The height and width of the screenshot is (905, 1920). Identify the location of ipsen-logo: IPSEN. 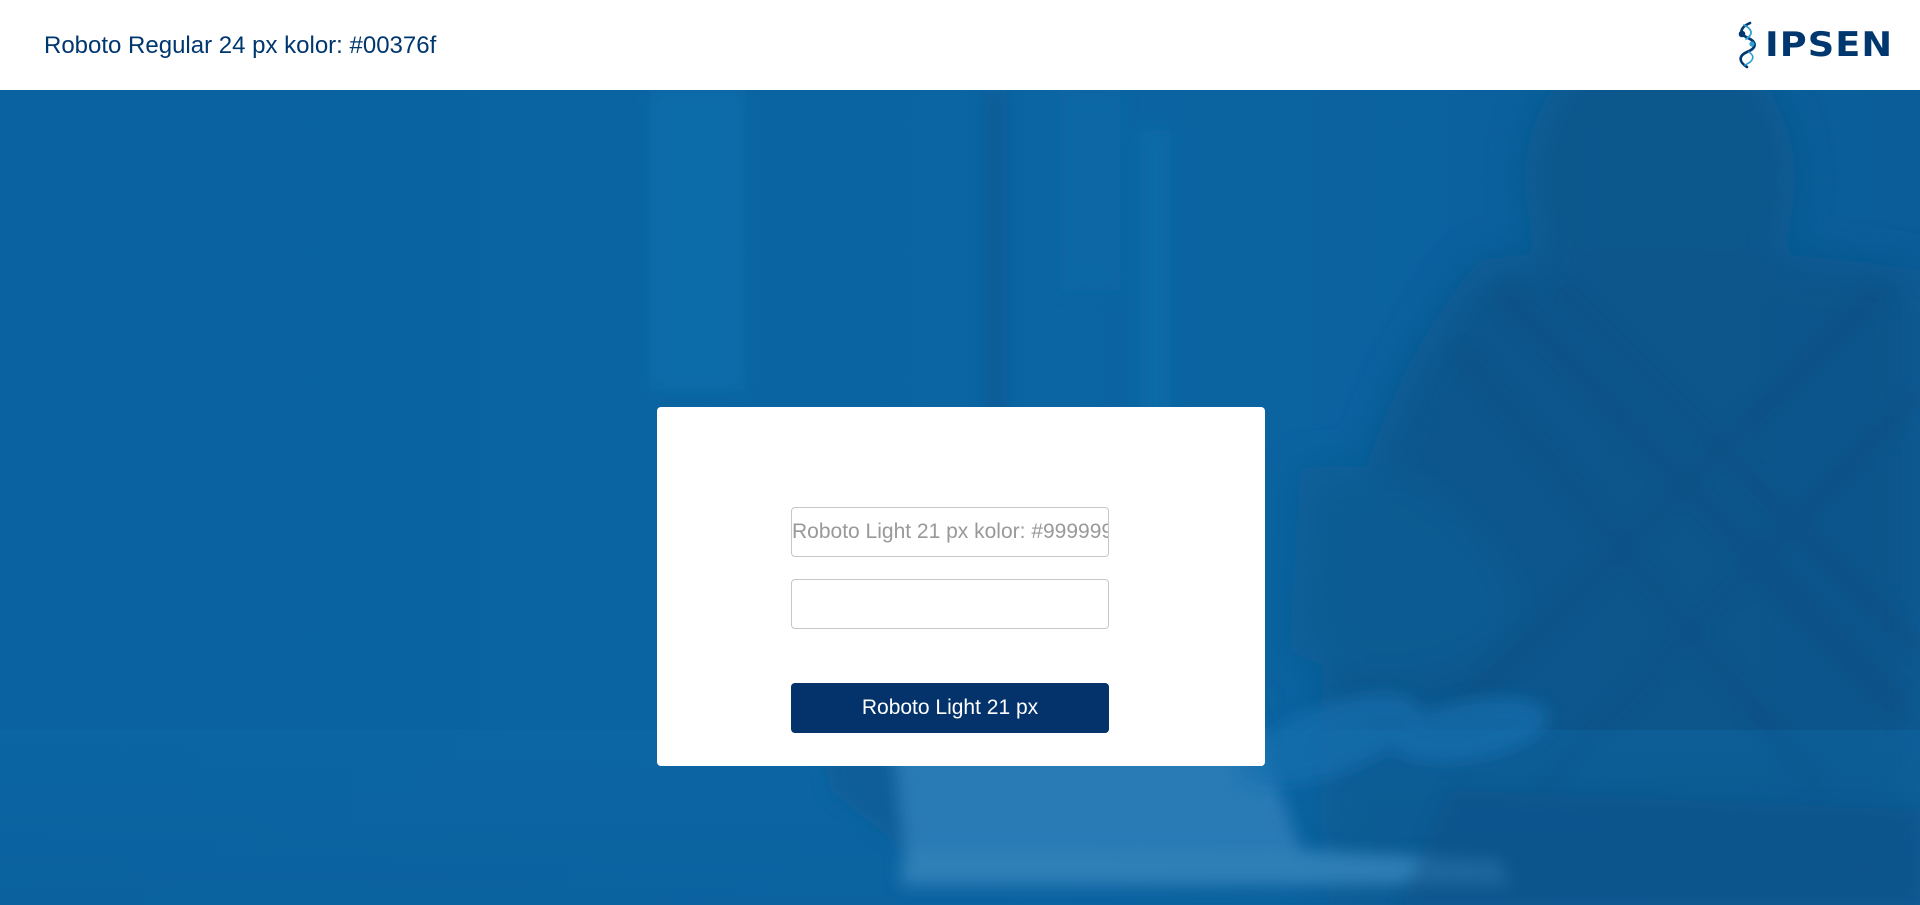
(1812, 45).